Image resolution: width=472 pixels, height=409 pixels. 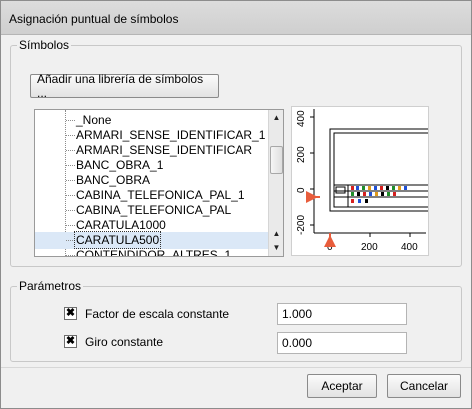 I want to click on scale-factor-input, so click(x=342, y=314).